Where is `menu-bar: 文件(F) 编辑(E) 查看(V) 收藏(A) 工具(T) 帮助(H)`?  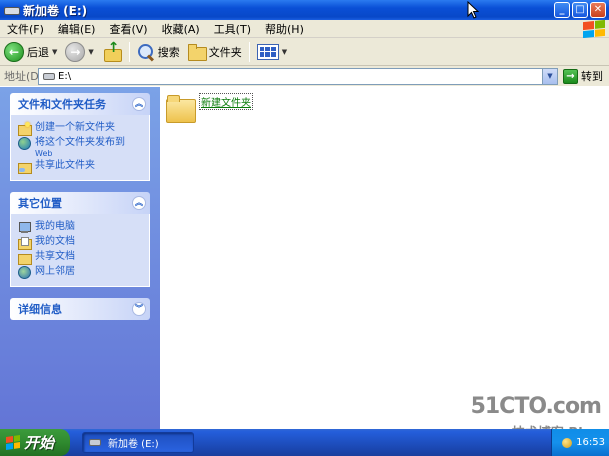
menu-bar: 文件(F) 编辑(E) 查看(V) 收藏(A) 工具(T) 帮助(H) is located at coordinates (304, 29).